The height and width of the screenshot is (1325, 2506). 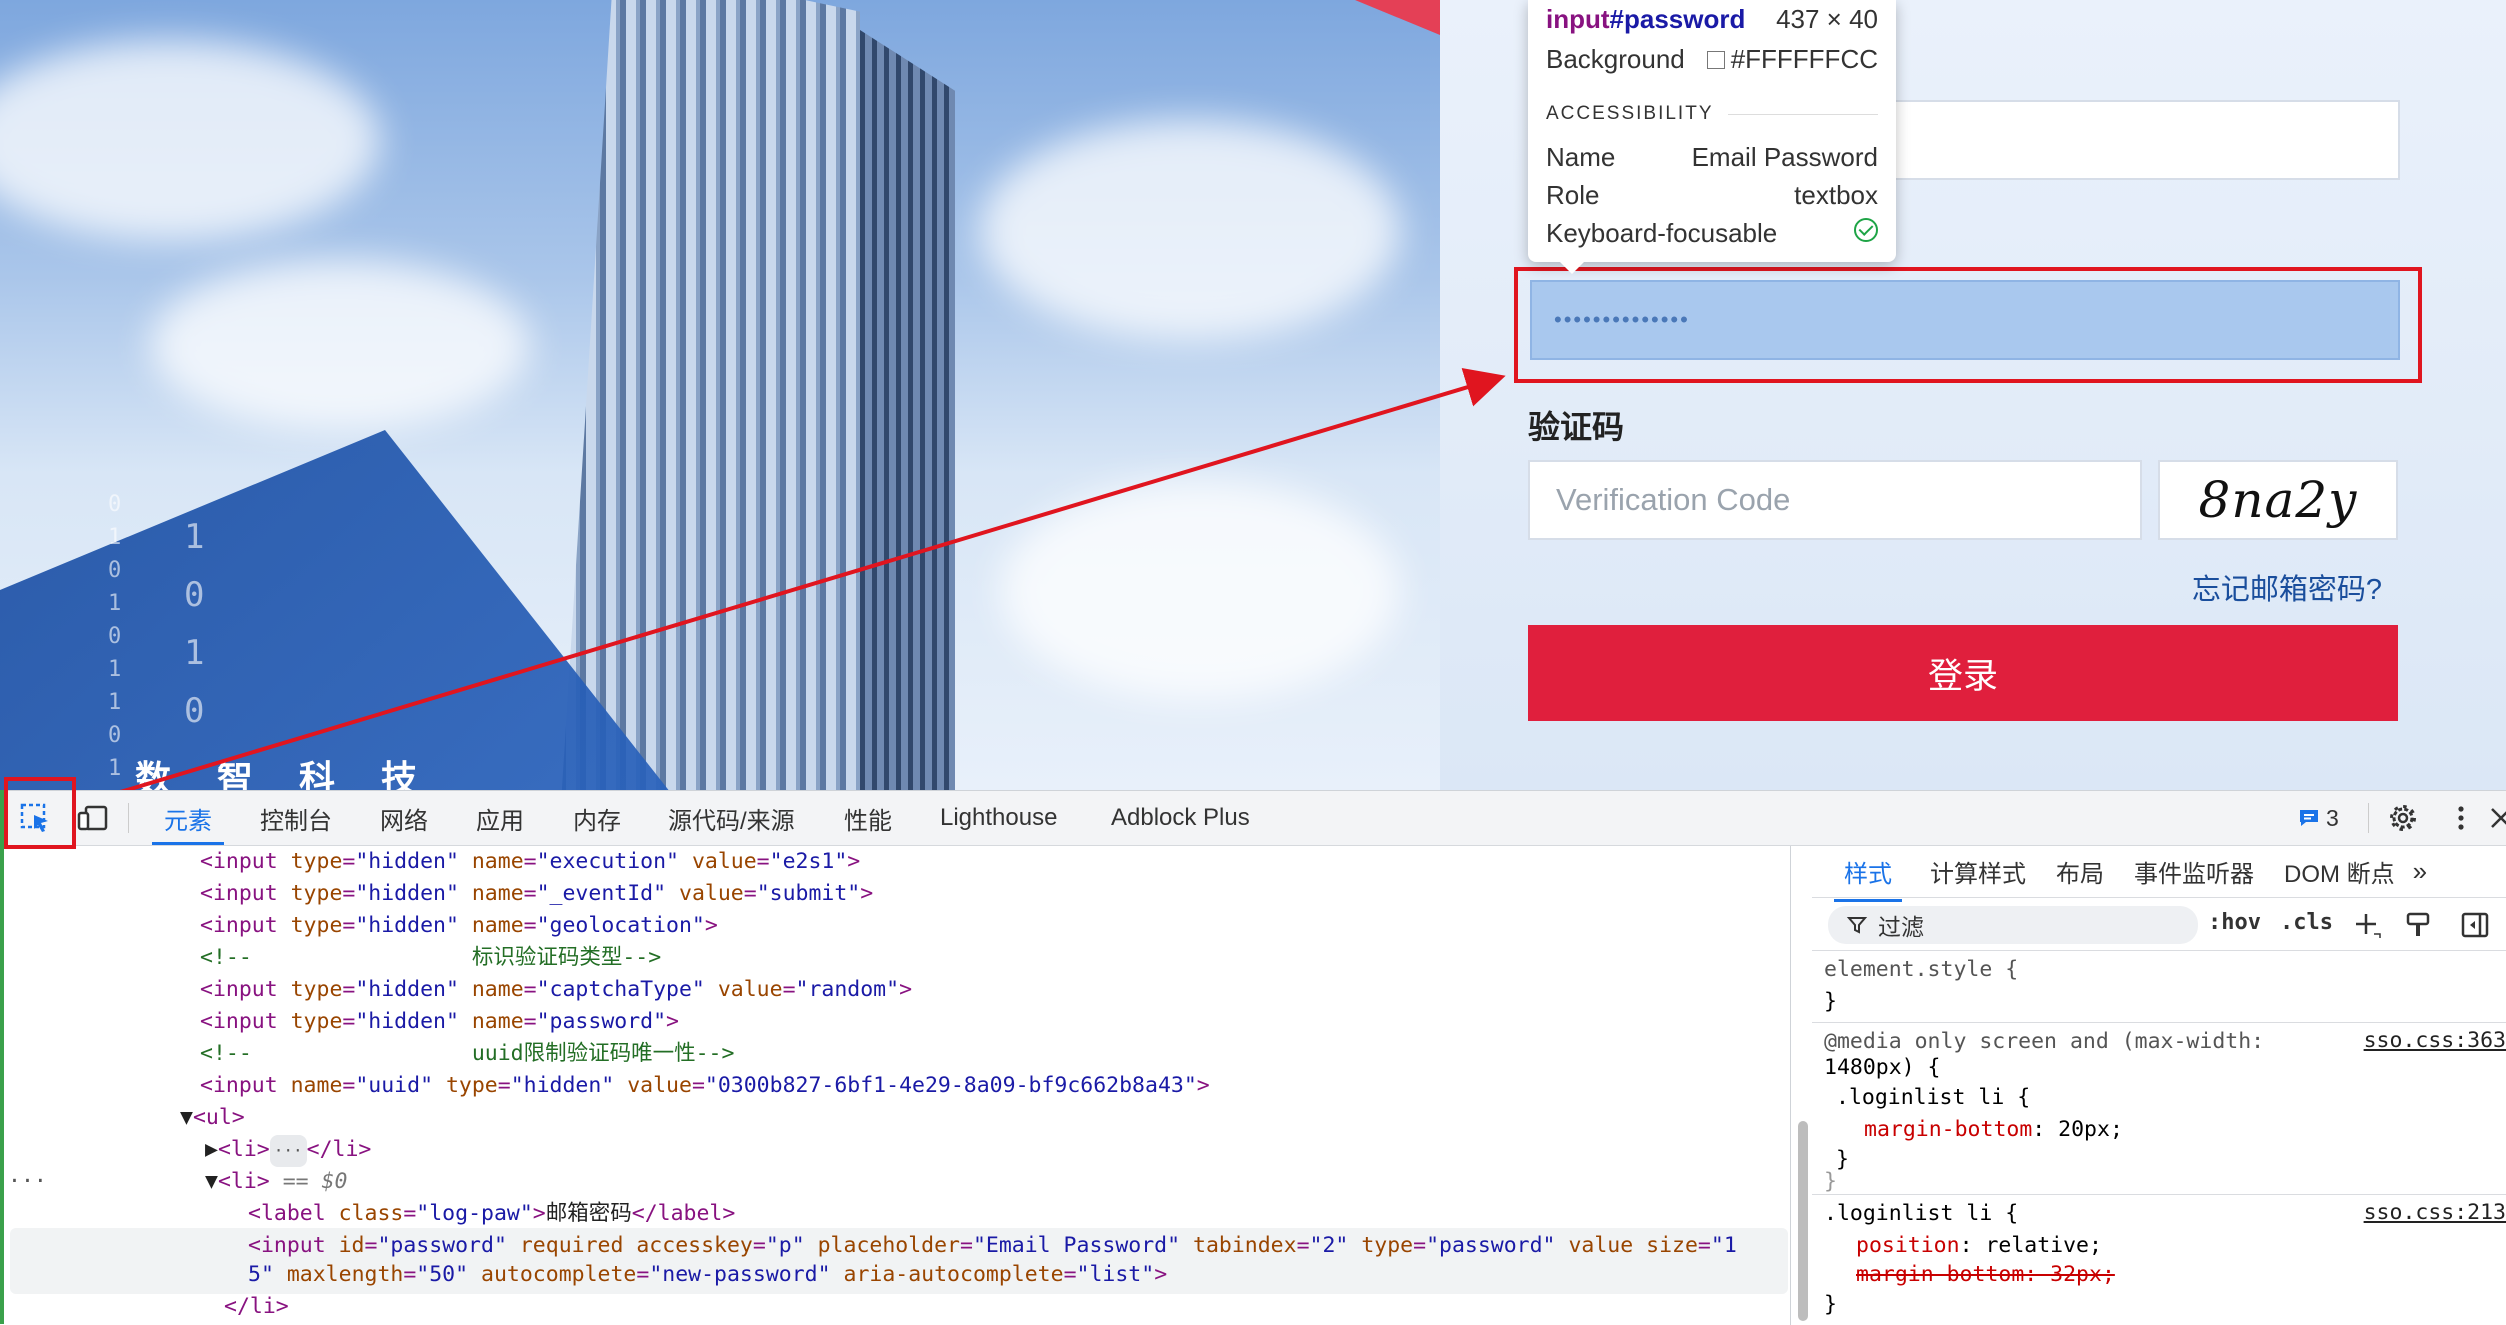 I want to click on tab-memory: 内存, so click(x=597, y=818).